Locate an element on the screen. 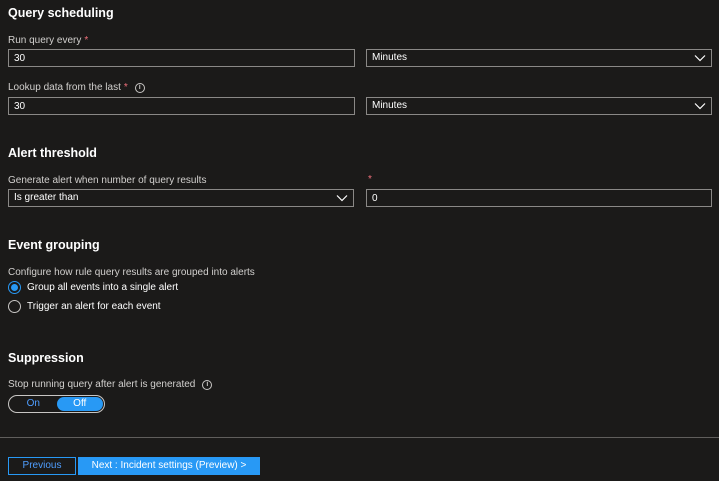  radio-group-all-events: Group all events into a single alert is located at coordinates (93, 287).